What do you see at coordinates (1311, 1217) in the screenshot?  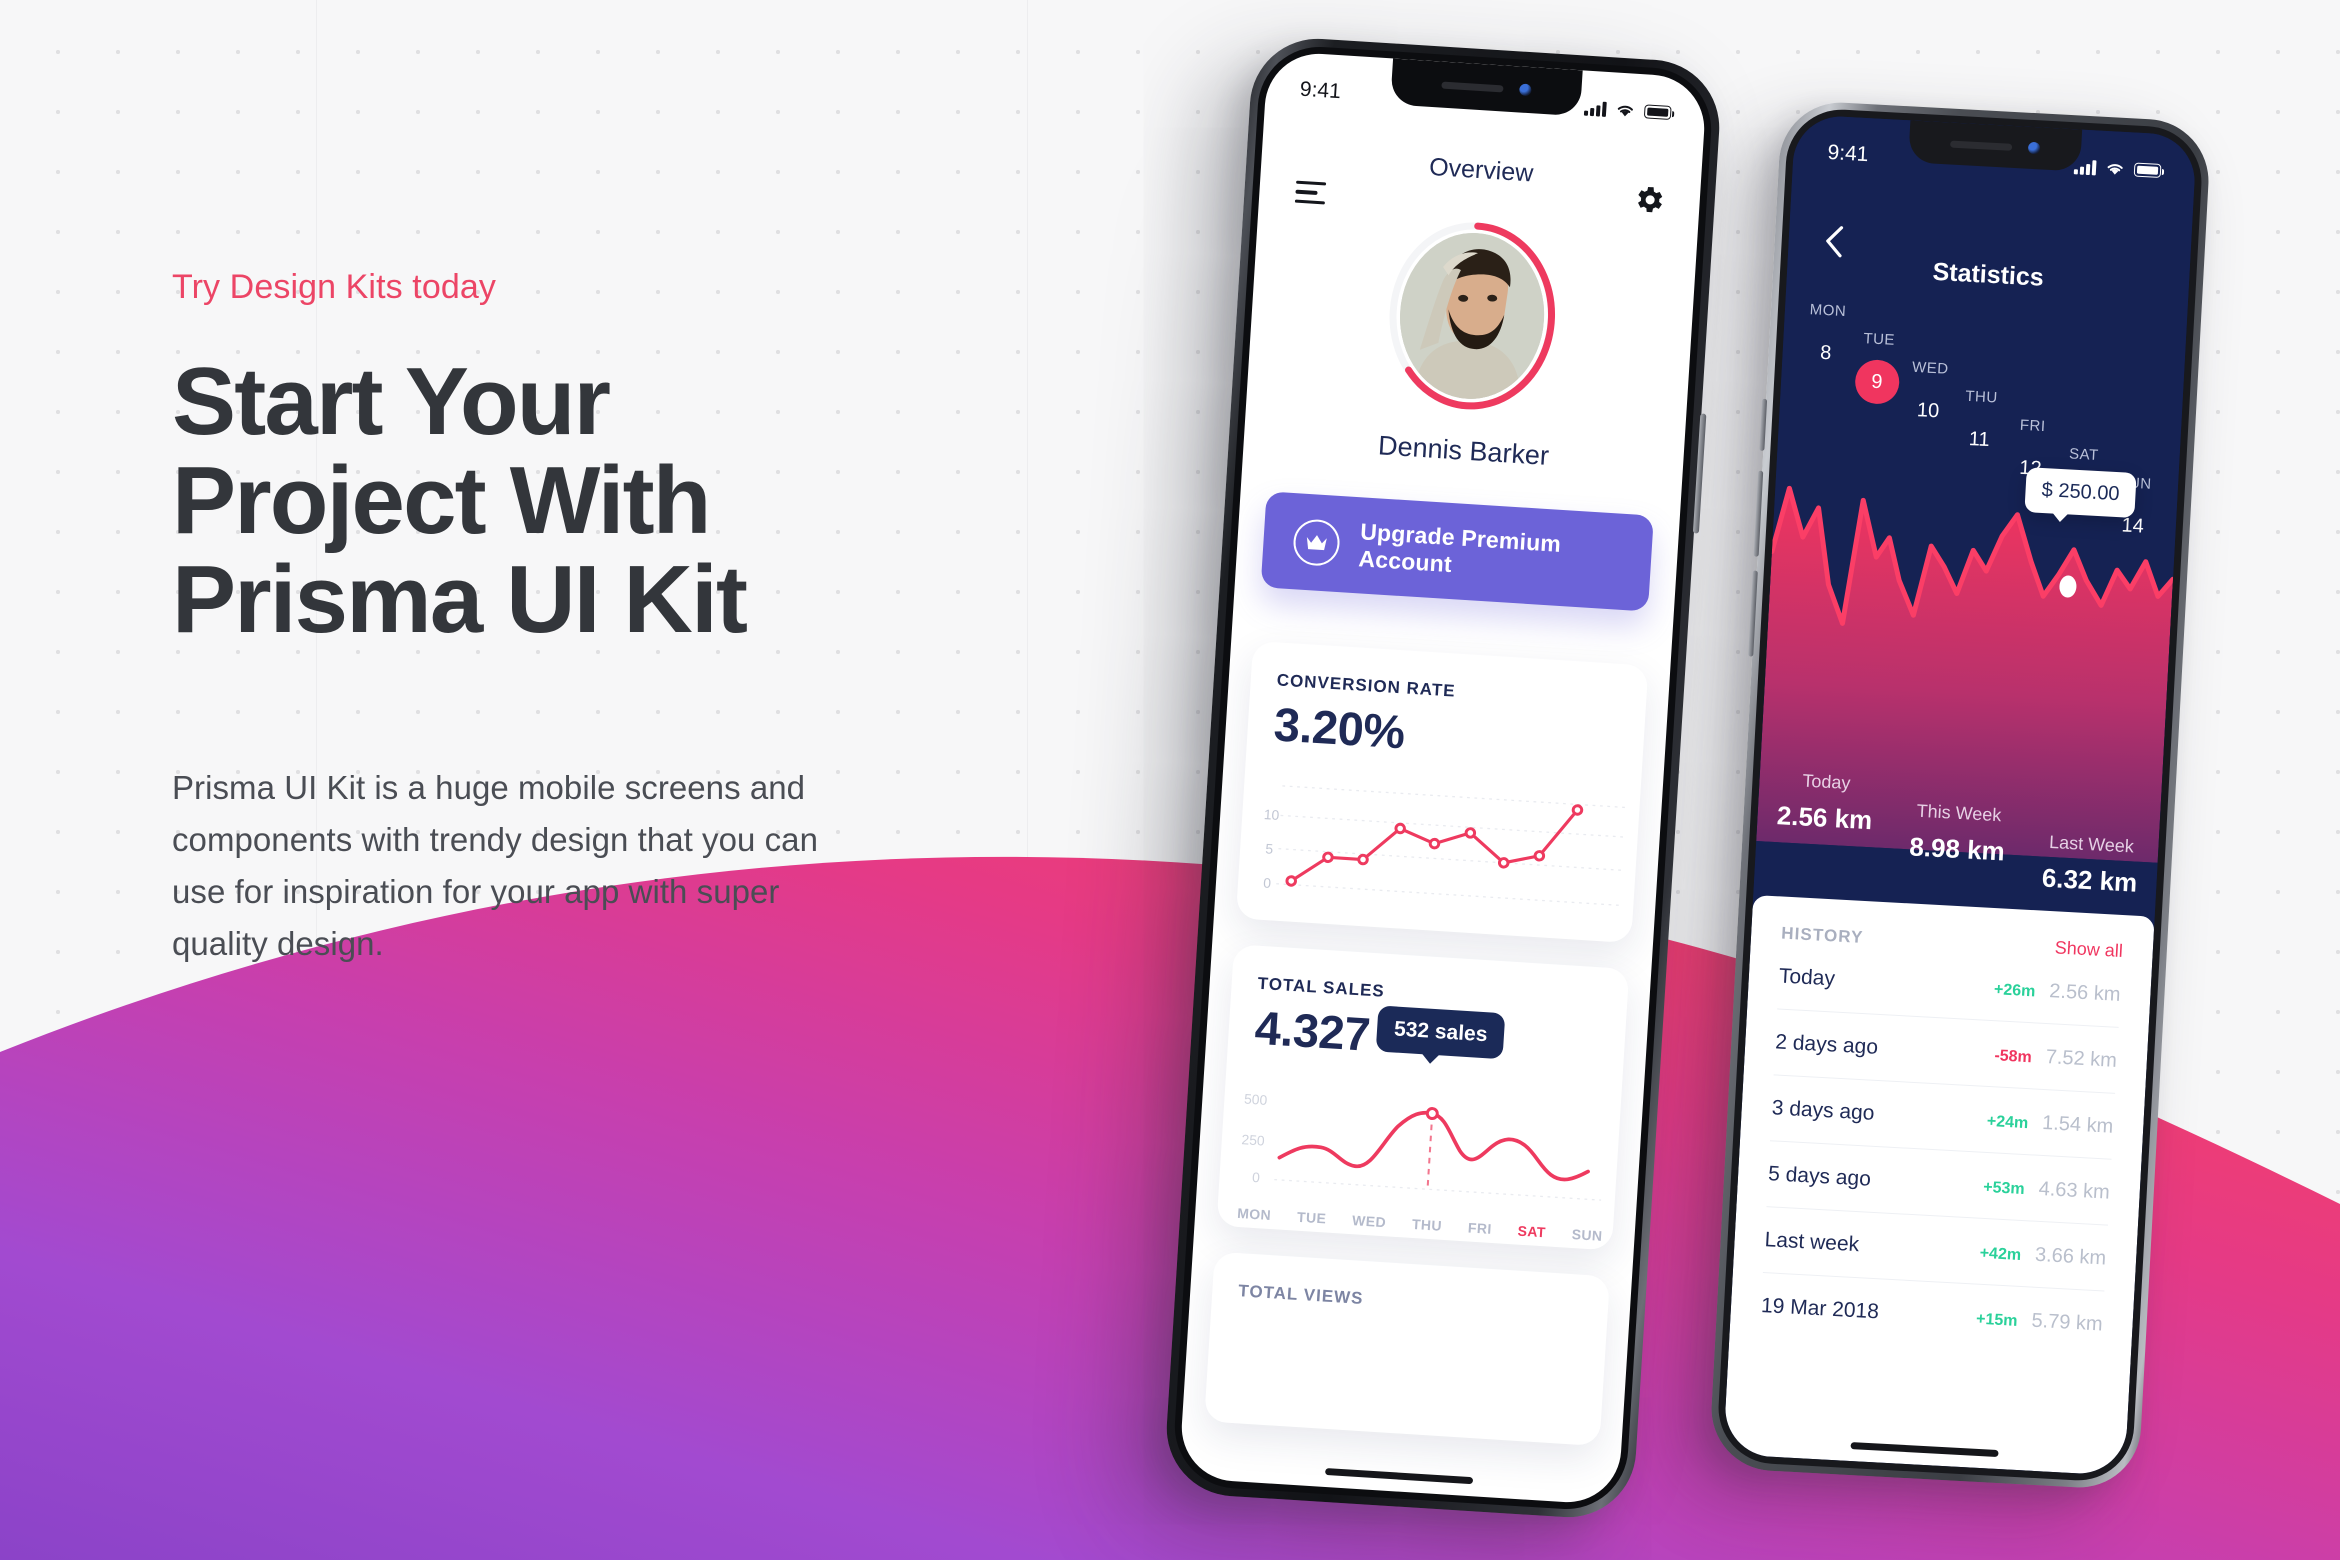 I see `day-label: TUE` at bounding box center [1311, 1217].